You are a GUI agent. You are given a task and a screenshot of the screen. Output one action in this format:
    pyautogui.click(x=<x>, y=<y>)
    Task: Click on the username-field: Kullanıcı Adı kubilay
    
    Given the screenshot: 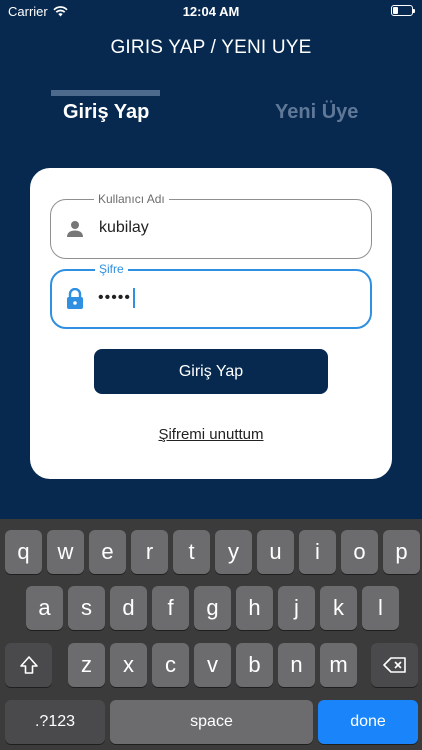 What is the action you would take?
    pyautogui.click(x=211, y=225)
    